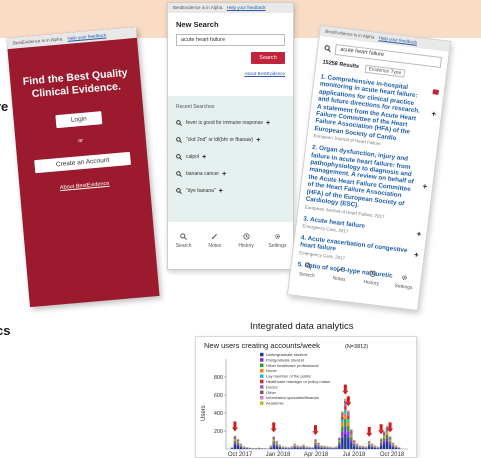  Describe the element at coordinates (268, 58) in the screenshot. I see `search-button: Search` at that location.